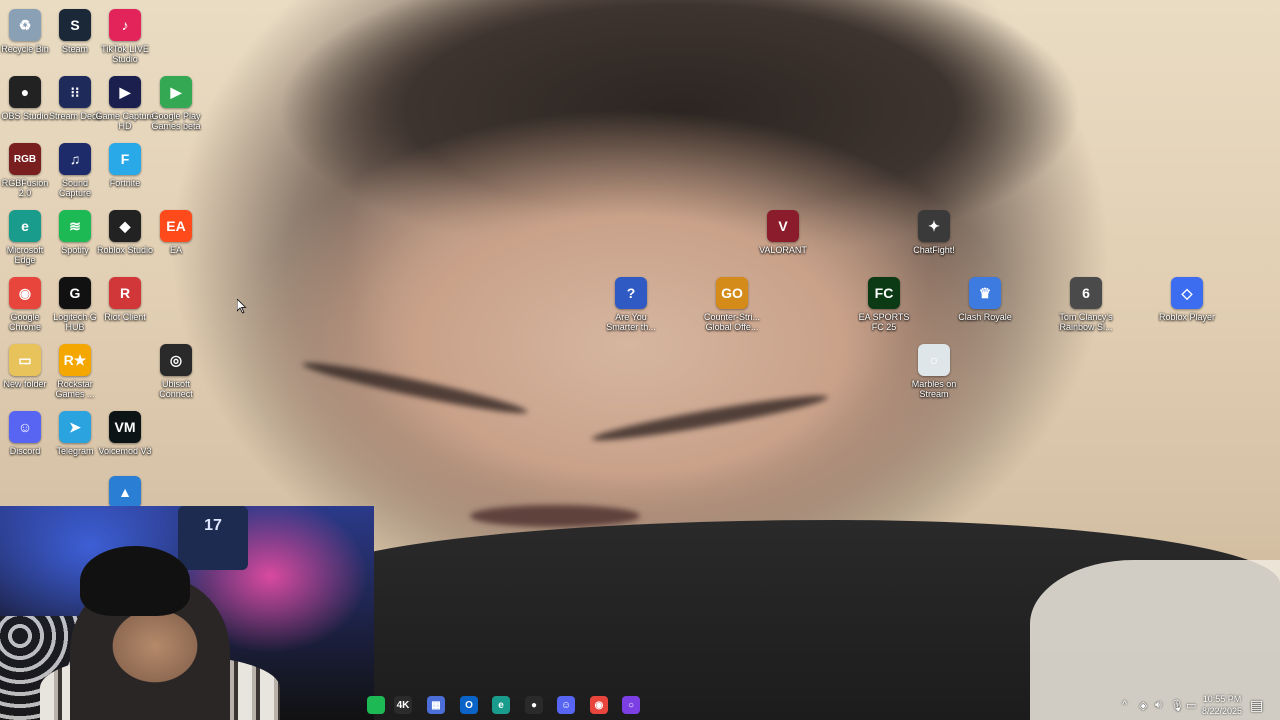  Describe the element at coordinates (884, 293) in the screenshot. I see `ea-fc25-icon: FC` at that location.